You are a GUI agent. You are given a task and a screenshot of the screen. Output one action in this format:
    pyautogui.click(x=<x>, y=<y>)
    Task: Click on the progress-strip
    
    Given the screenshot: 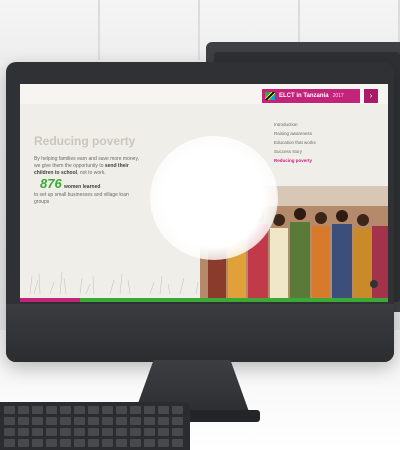 What is the action you would take?
    pyautogui.click(x=204, y=300)
    